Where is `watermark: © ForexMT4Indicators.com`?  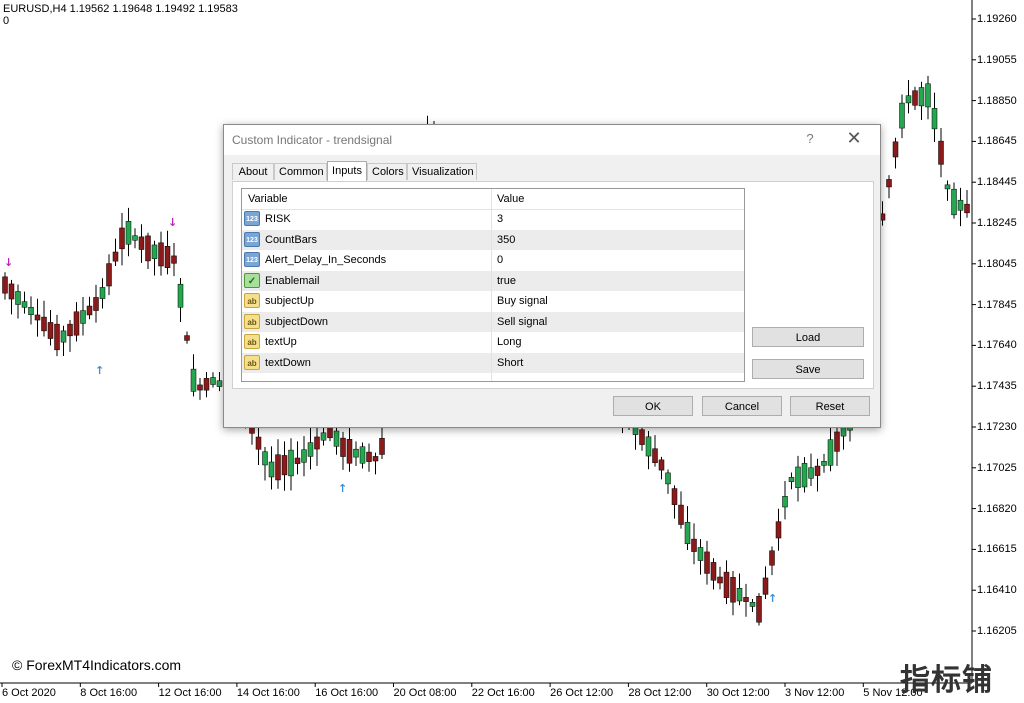
watermark: © ForexMT4Indicators.com is located at coordinates (97, 665).